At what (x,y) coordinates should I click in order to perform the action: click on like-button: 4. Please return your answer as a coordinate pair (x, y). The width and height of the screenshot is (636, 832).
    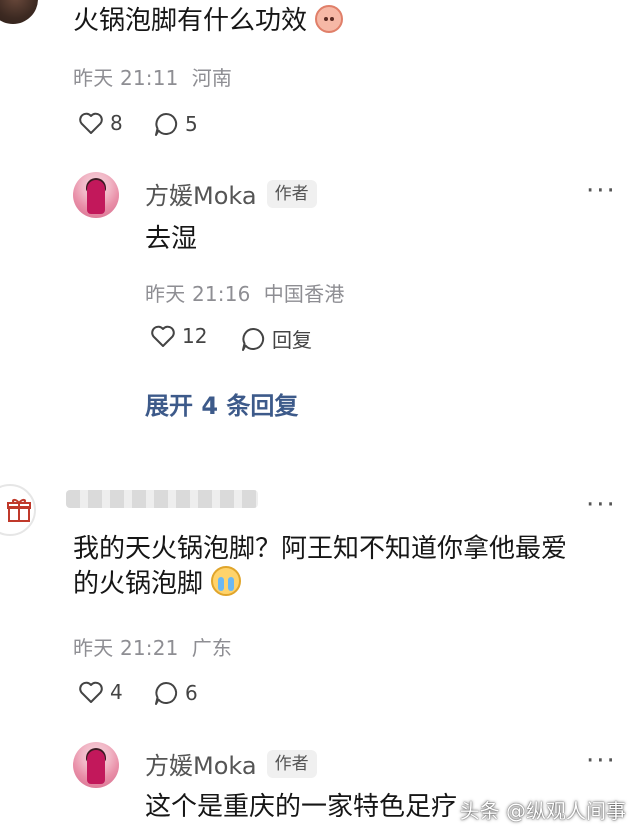
    Looking at the image, I should click on (100, 692).